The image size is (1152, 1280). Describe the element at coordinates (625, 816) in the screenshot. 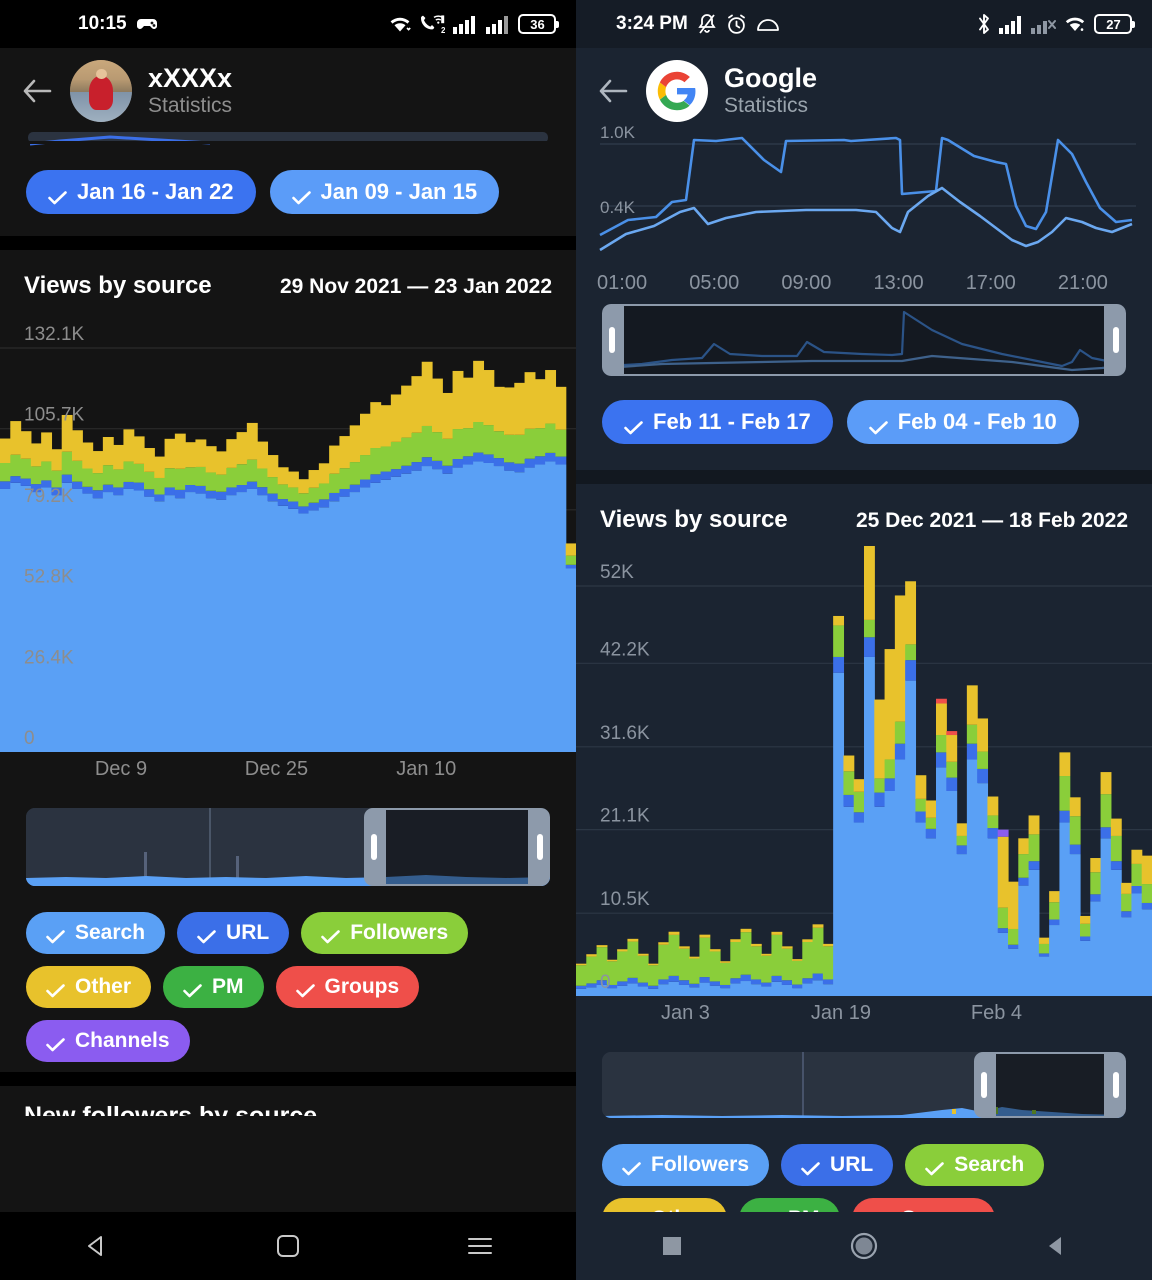

I see `svg-text: 21.1K` at that location.